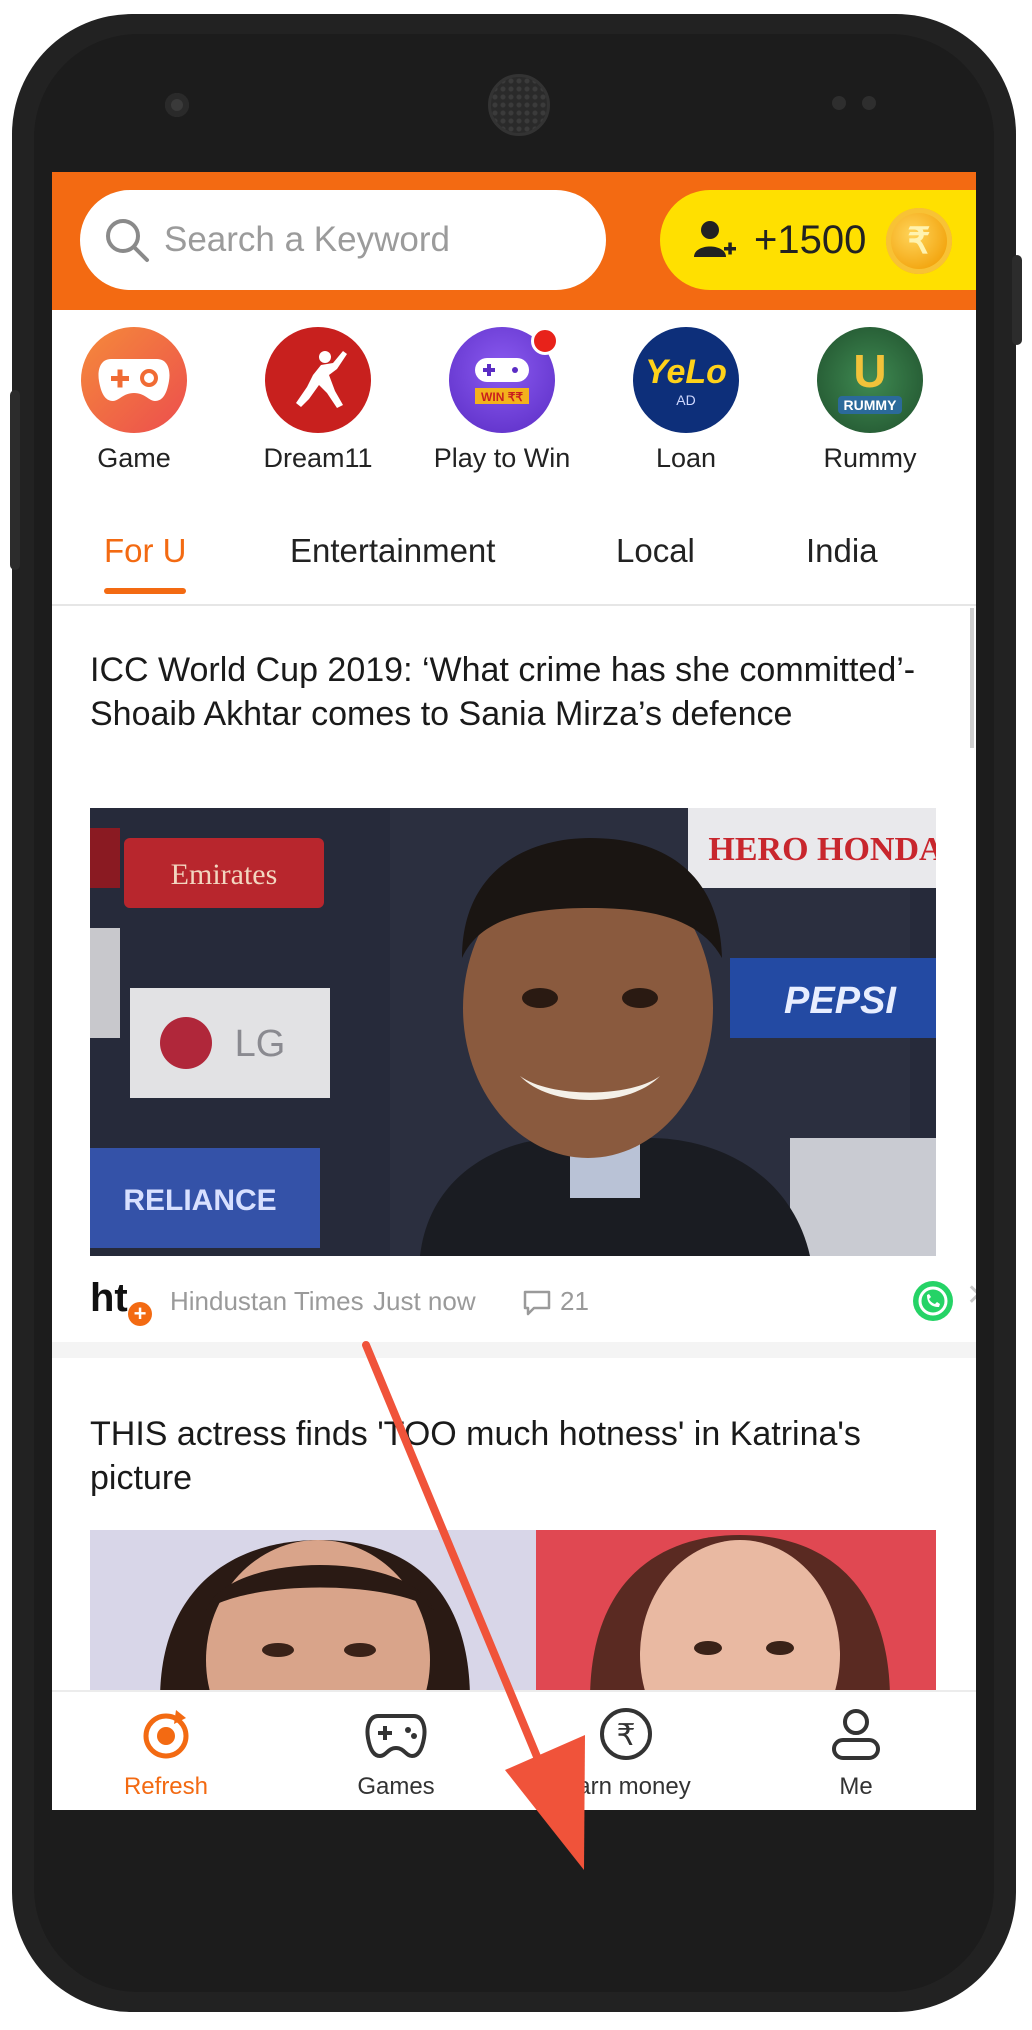 The width and height of the screenshot is (1032, 2030). Describe the element at coordinates (971, 1295) in the screenshot. I see `dismiss-icon: ✕` at that location.